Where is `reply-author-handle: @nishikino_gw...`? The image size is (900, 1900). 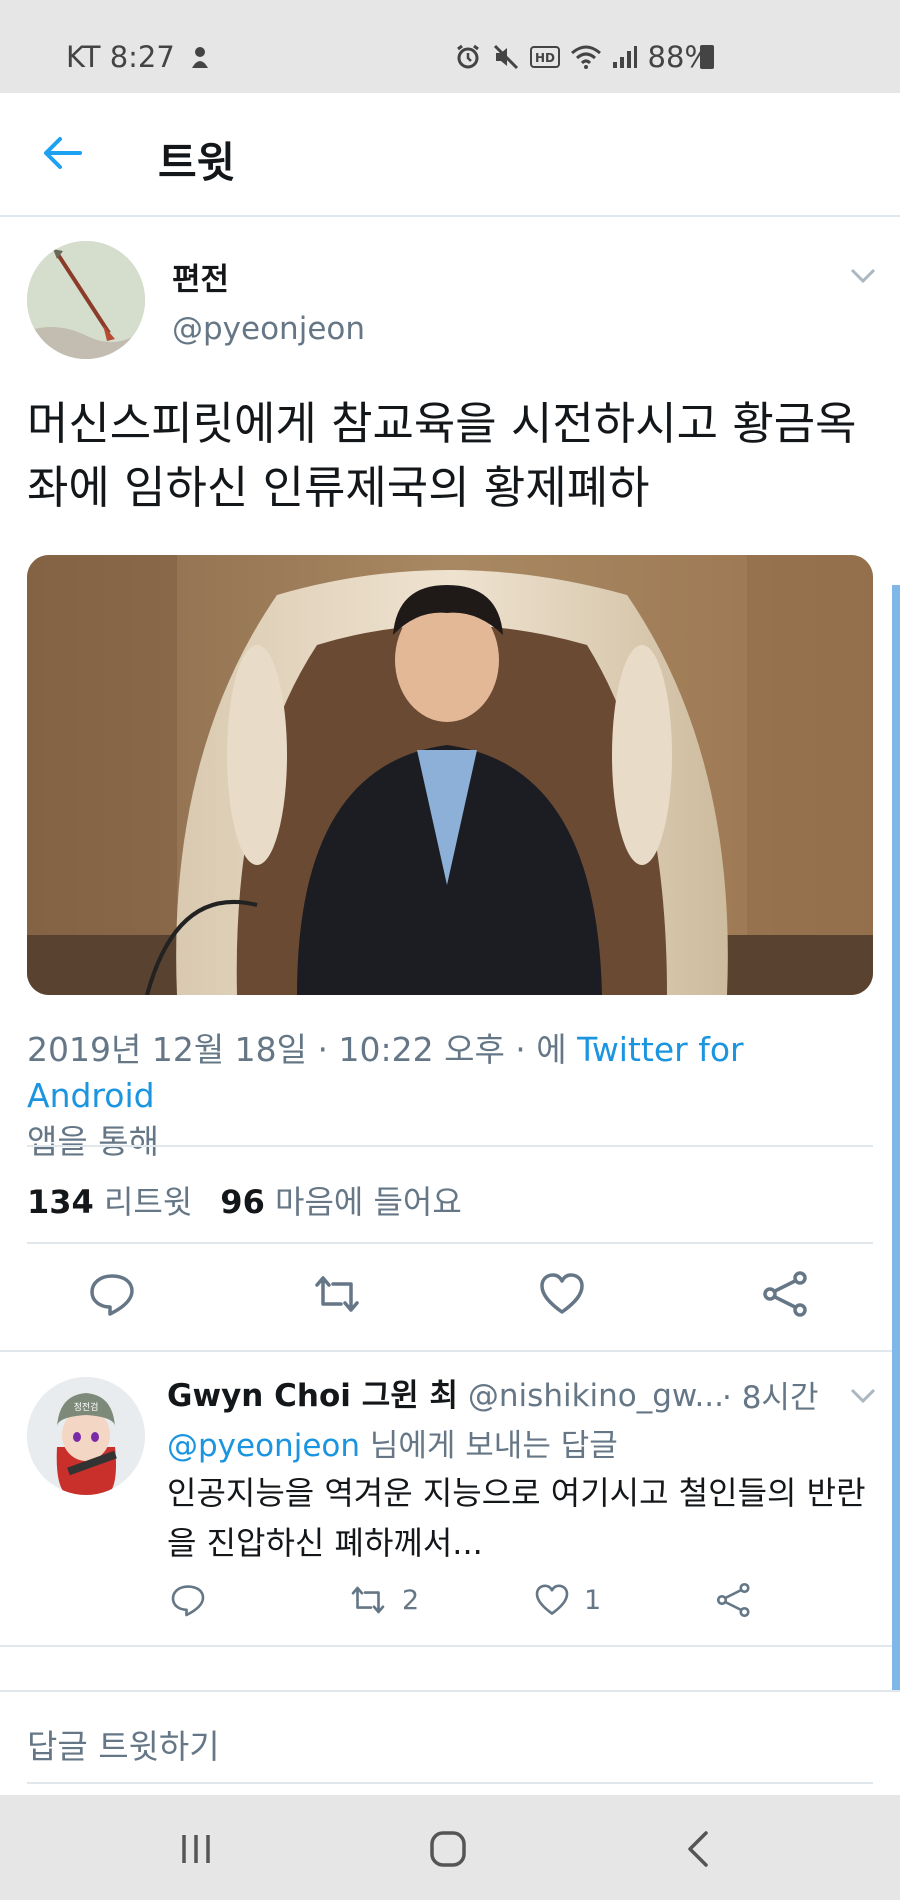
reply-author-handle: @nishikino_gw... is located at coordinates (596, 1396).